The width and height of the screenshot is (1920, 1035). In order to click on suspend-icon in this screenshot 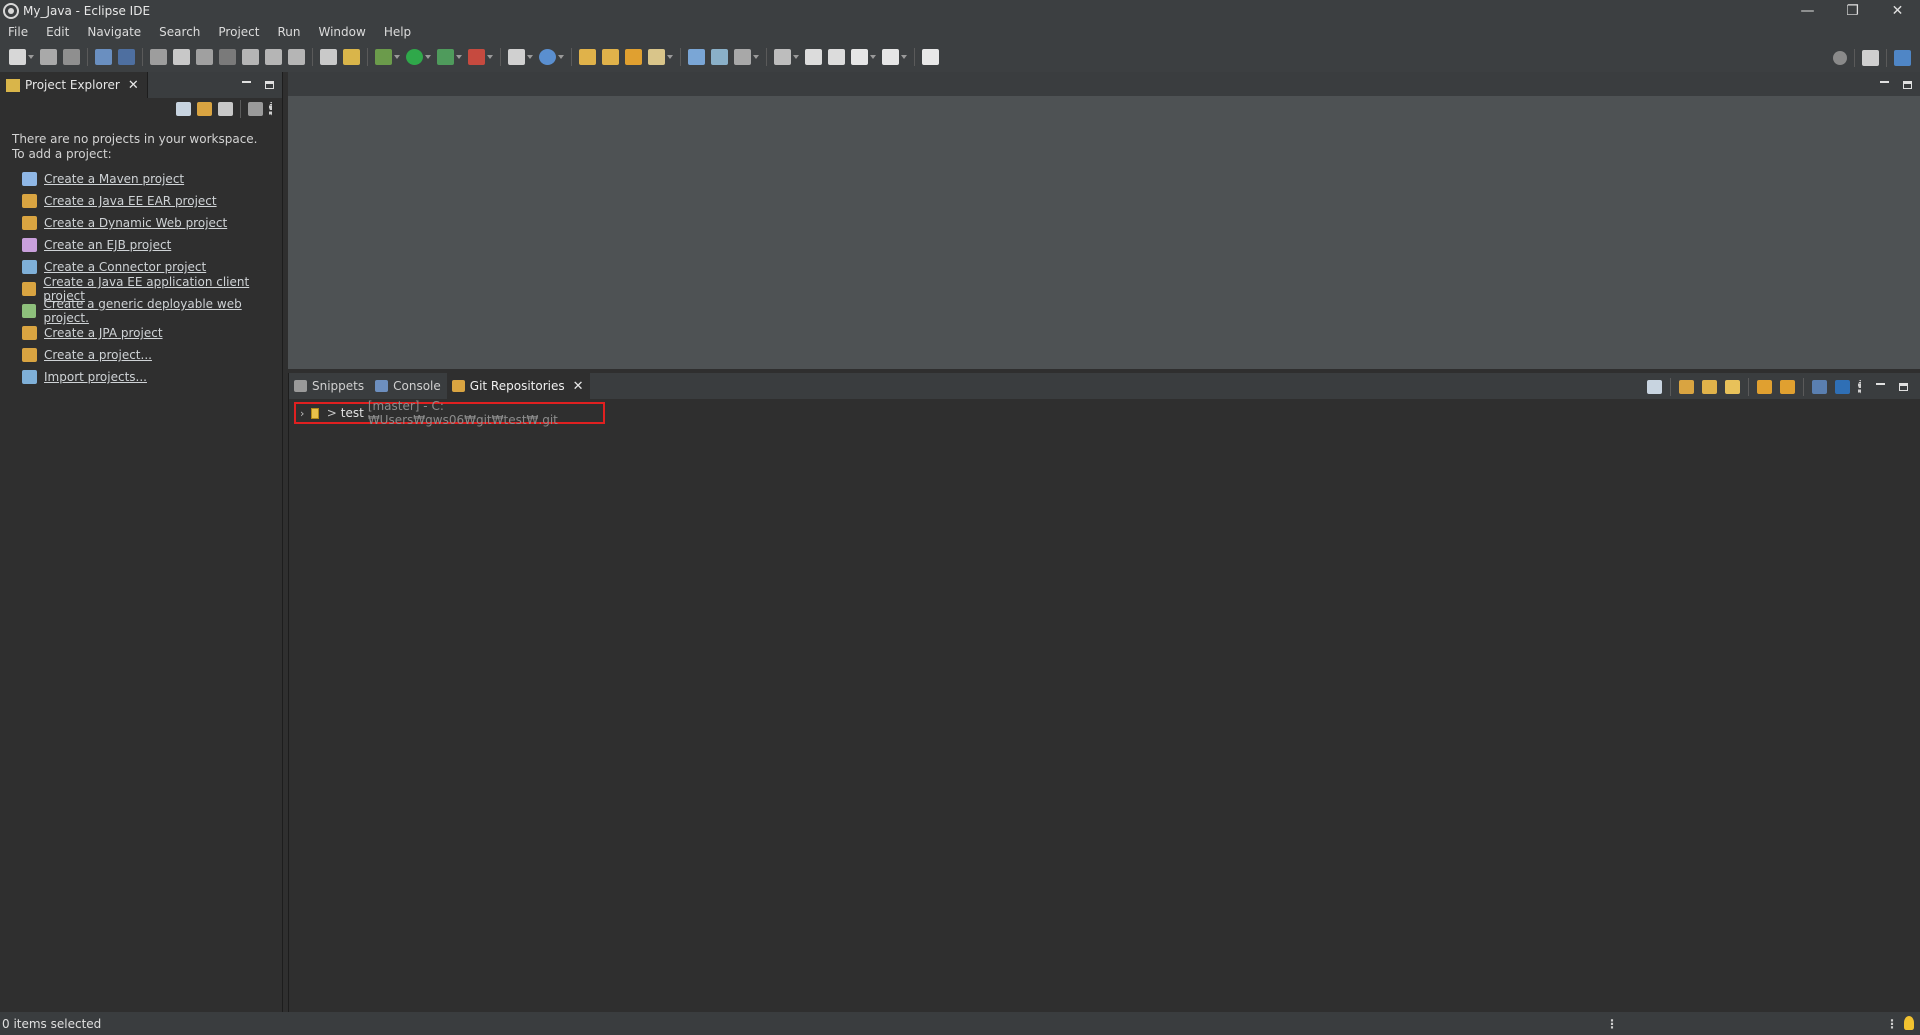, I will do `click(181, 57)`.